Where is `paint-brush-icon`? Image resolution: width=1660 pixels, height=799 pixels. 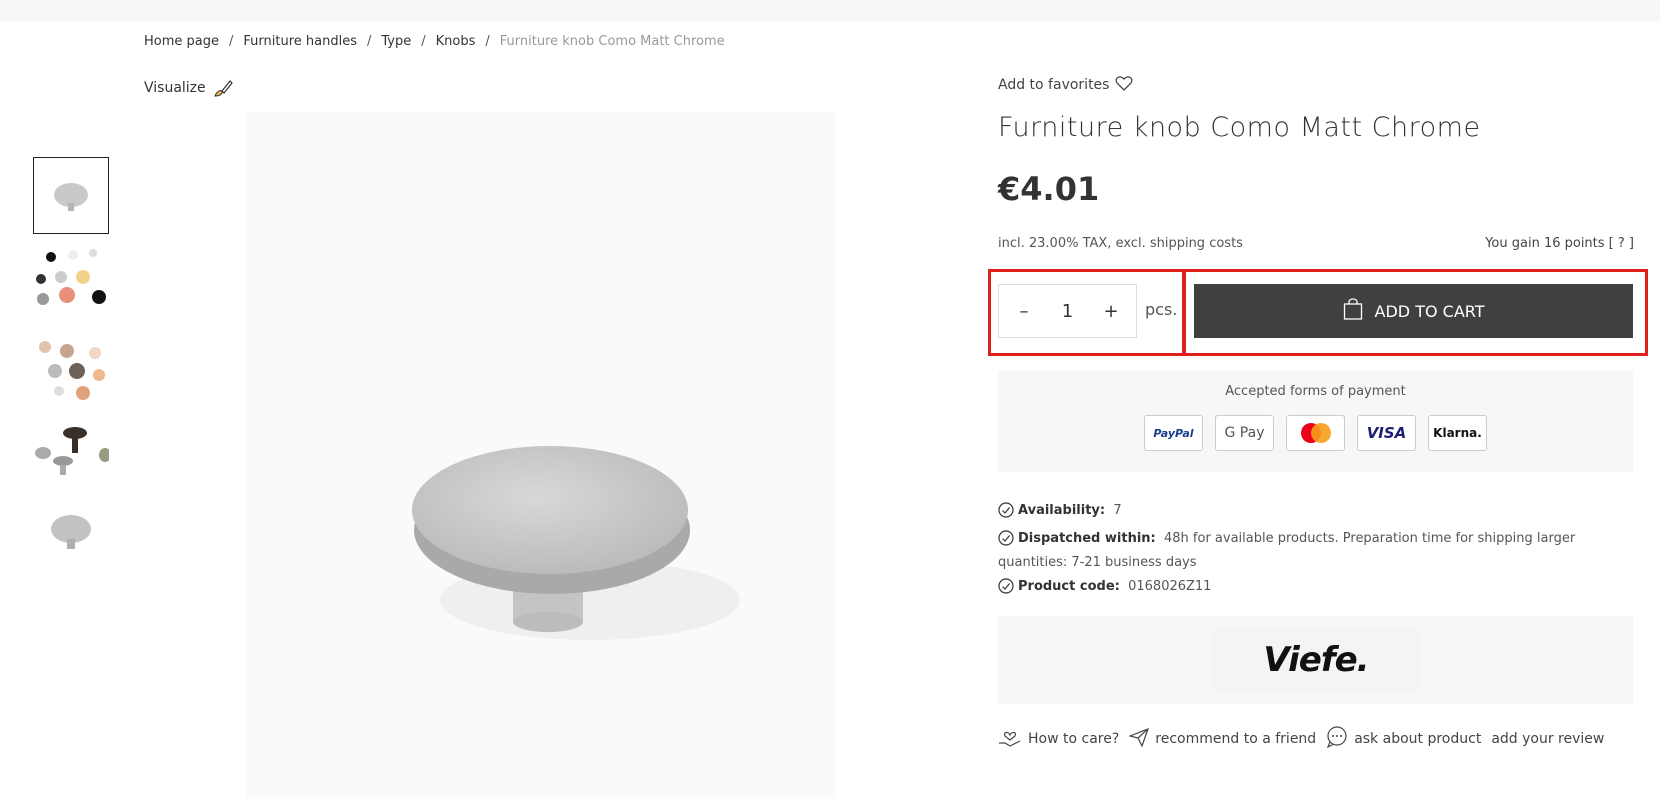 paint-brush-icon is located at coordinates (223, 88).